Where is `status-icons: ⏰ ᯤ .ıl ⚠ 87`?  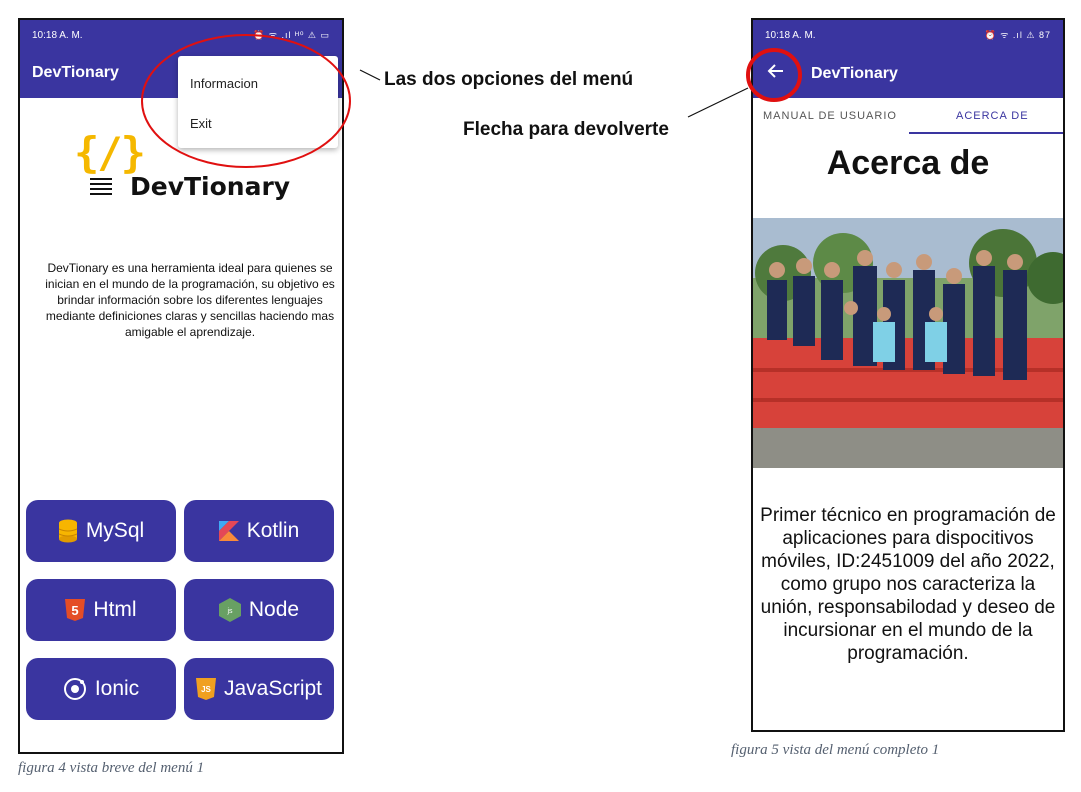 status-icons: ⏰ ᯤ .ıl ⚠ 87 is located at coordinates (1017, 35).